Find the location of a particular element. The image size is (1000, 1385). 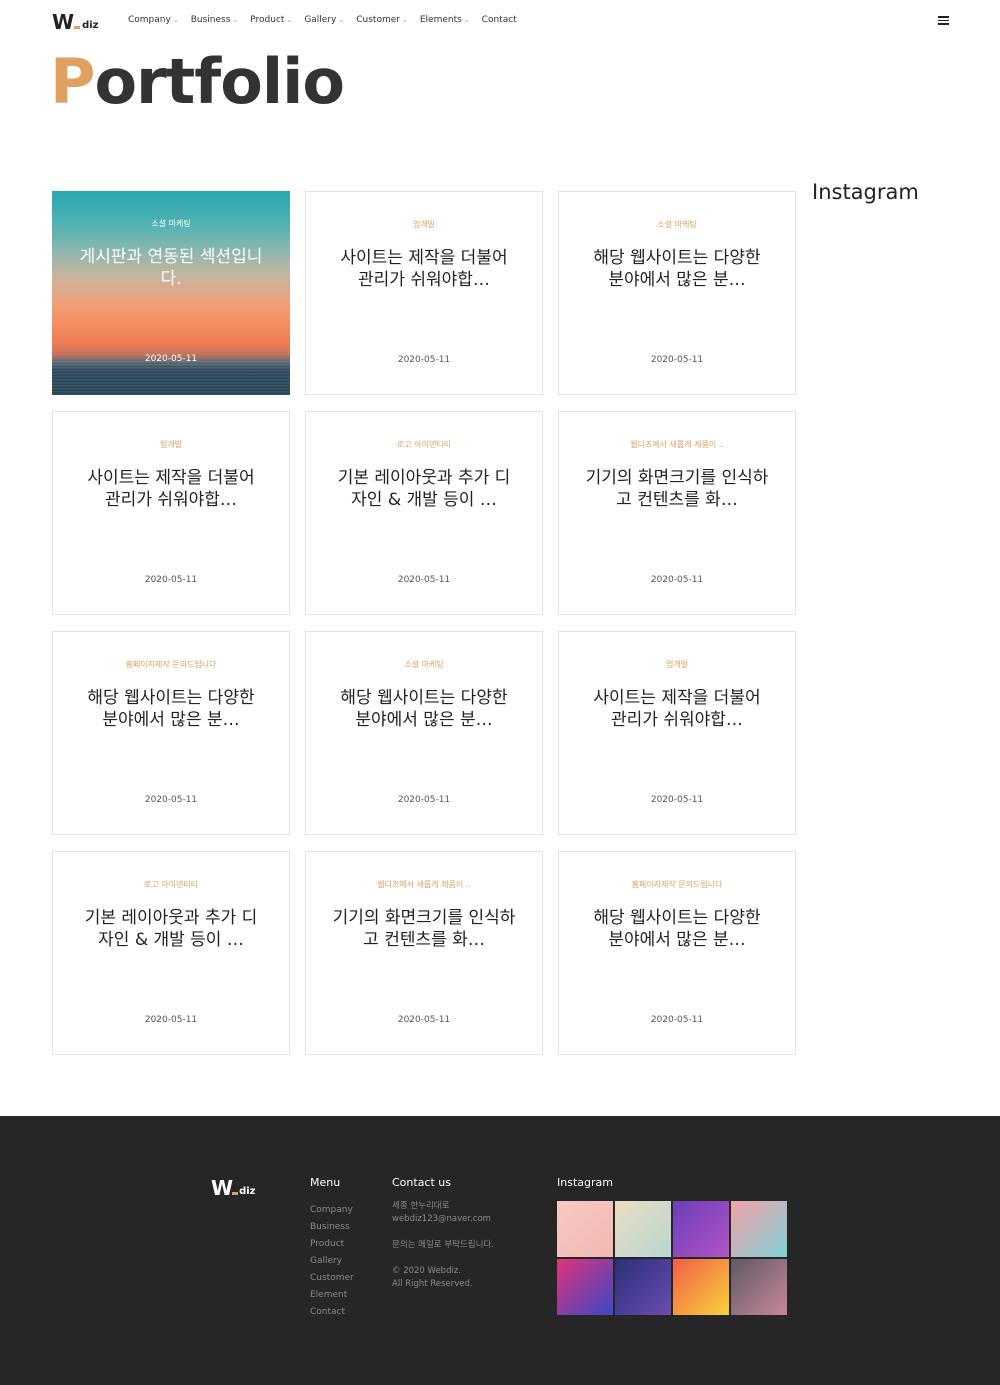

nav-item-label: Contact is located at coordinates (499, 20).